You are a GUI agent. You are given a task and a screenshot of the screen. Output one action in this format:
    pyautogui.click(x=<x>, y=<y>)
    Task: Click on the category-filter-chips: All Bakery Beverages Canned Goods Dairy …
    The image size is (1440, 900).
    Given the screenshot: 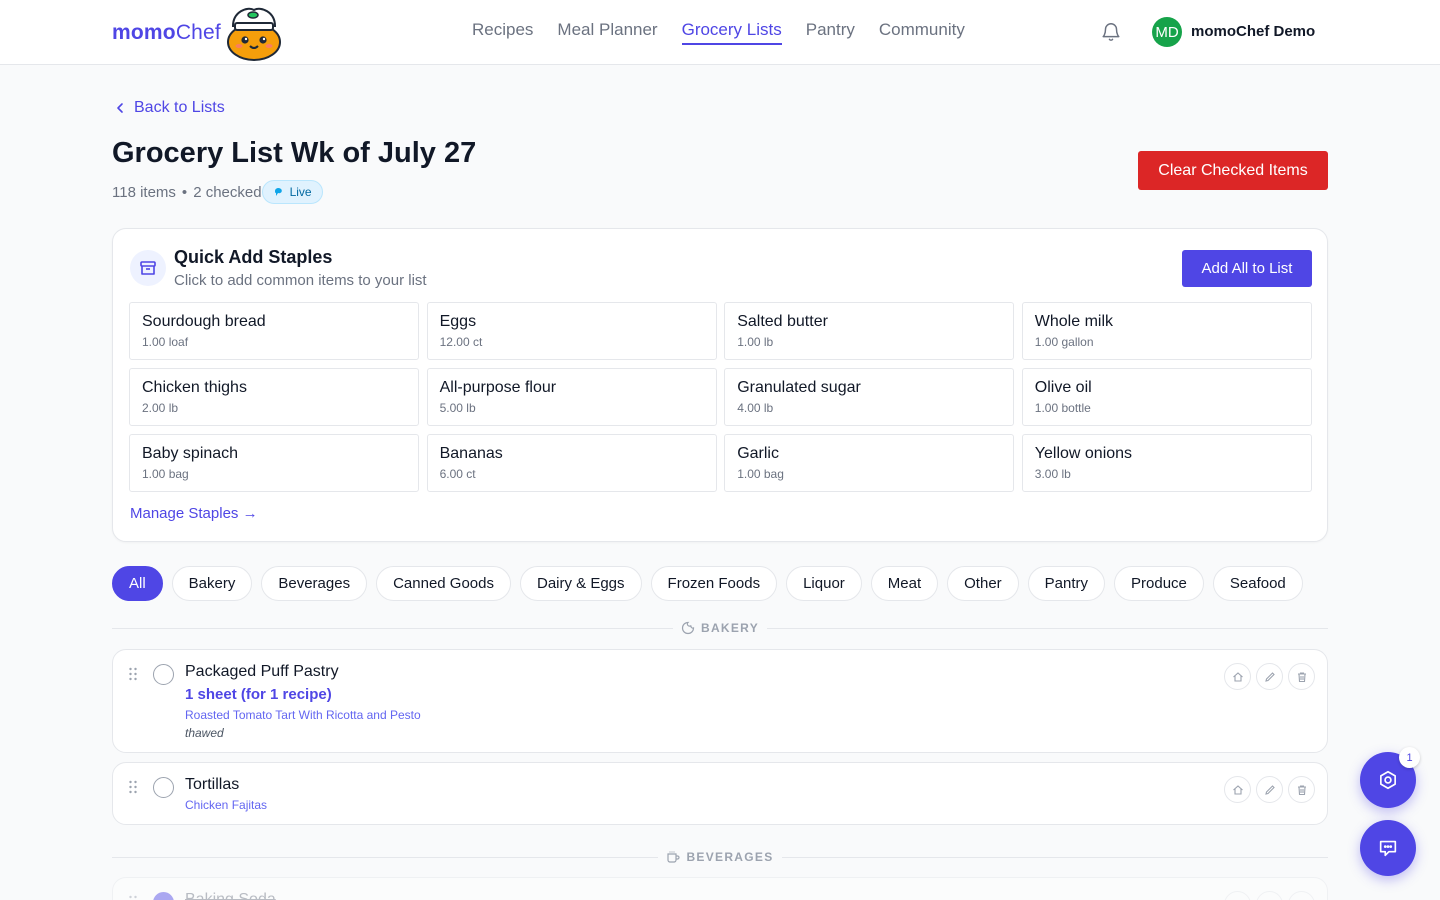 What is the action you would take?
    pyautogui.click(x=721, y=584)
    